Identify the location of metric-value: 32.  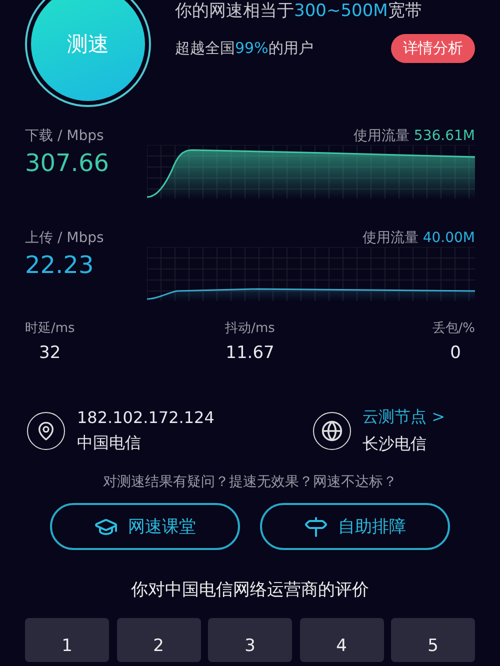
(50, 353).